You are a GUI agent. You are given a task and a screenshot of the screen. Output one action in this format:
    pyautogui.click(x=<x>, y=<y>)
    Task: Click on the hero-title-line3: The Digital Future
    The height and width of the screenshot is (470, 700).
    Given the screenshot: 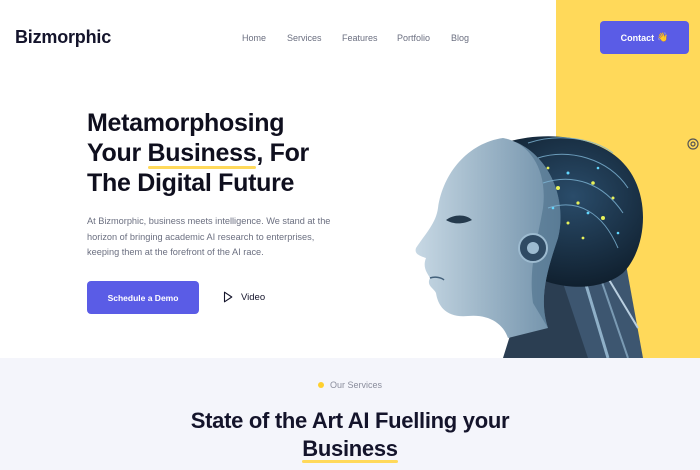 What is the action you would take?
    pyautogui.click(x=191, y=183)
    